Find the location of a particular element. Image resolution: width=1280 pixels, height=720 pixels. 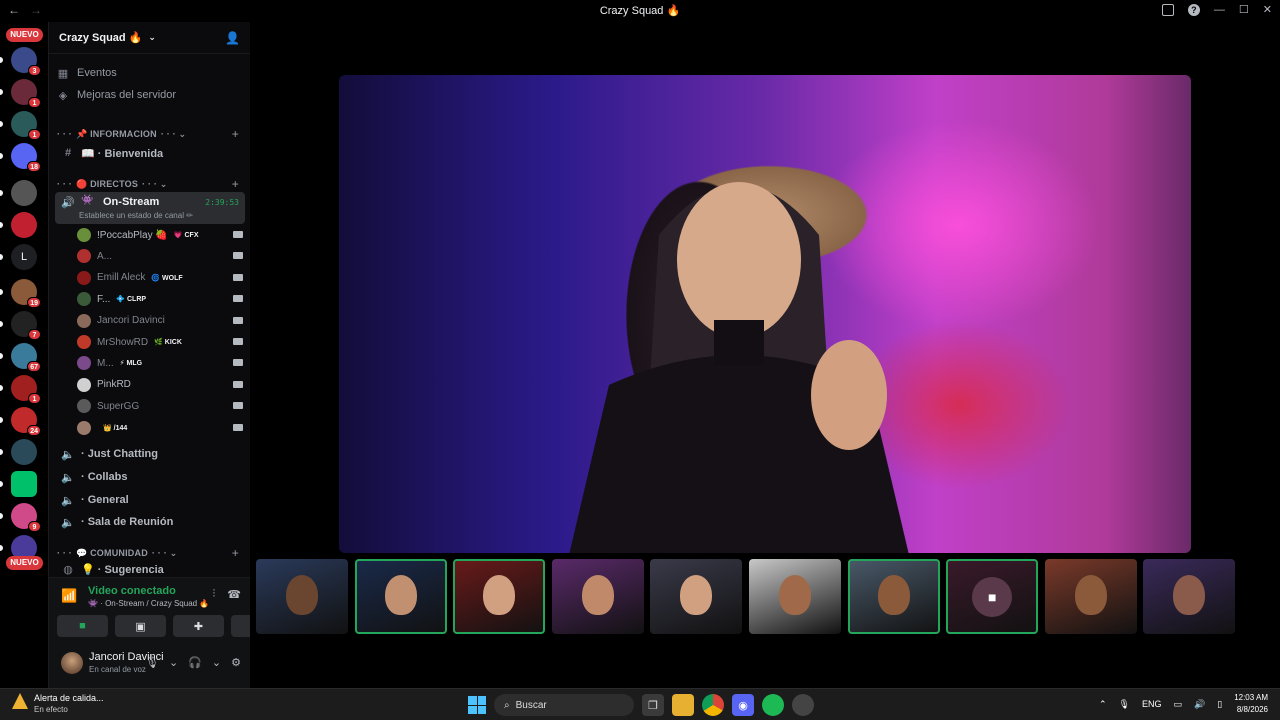

server-icon: 7 is located at coordinates (26, 325).